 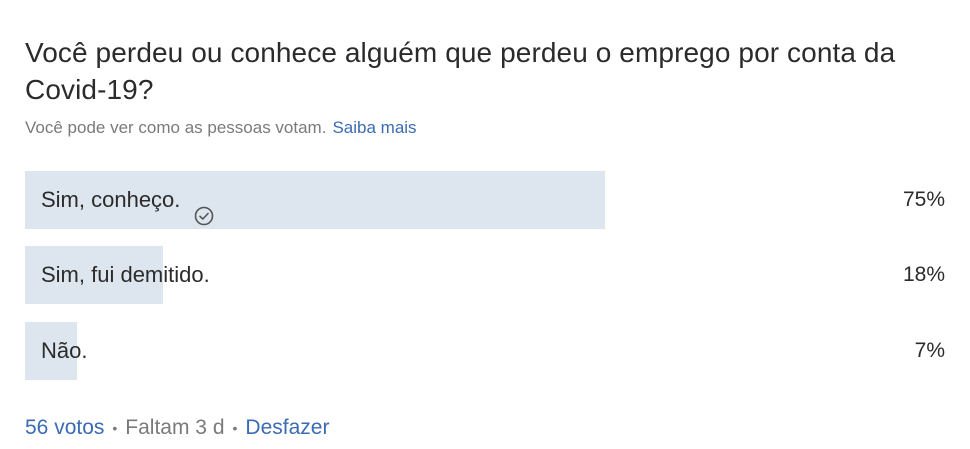 I want to click on poll-option-label-wrap: Não., so click(x=64, y=351).